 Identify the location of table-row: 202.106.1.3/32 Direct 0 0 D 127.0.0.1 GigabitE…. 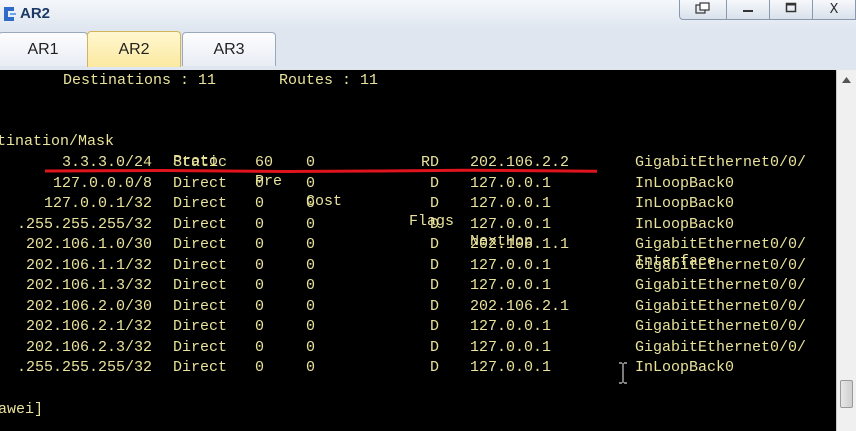
(418, 286).